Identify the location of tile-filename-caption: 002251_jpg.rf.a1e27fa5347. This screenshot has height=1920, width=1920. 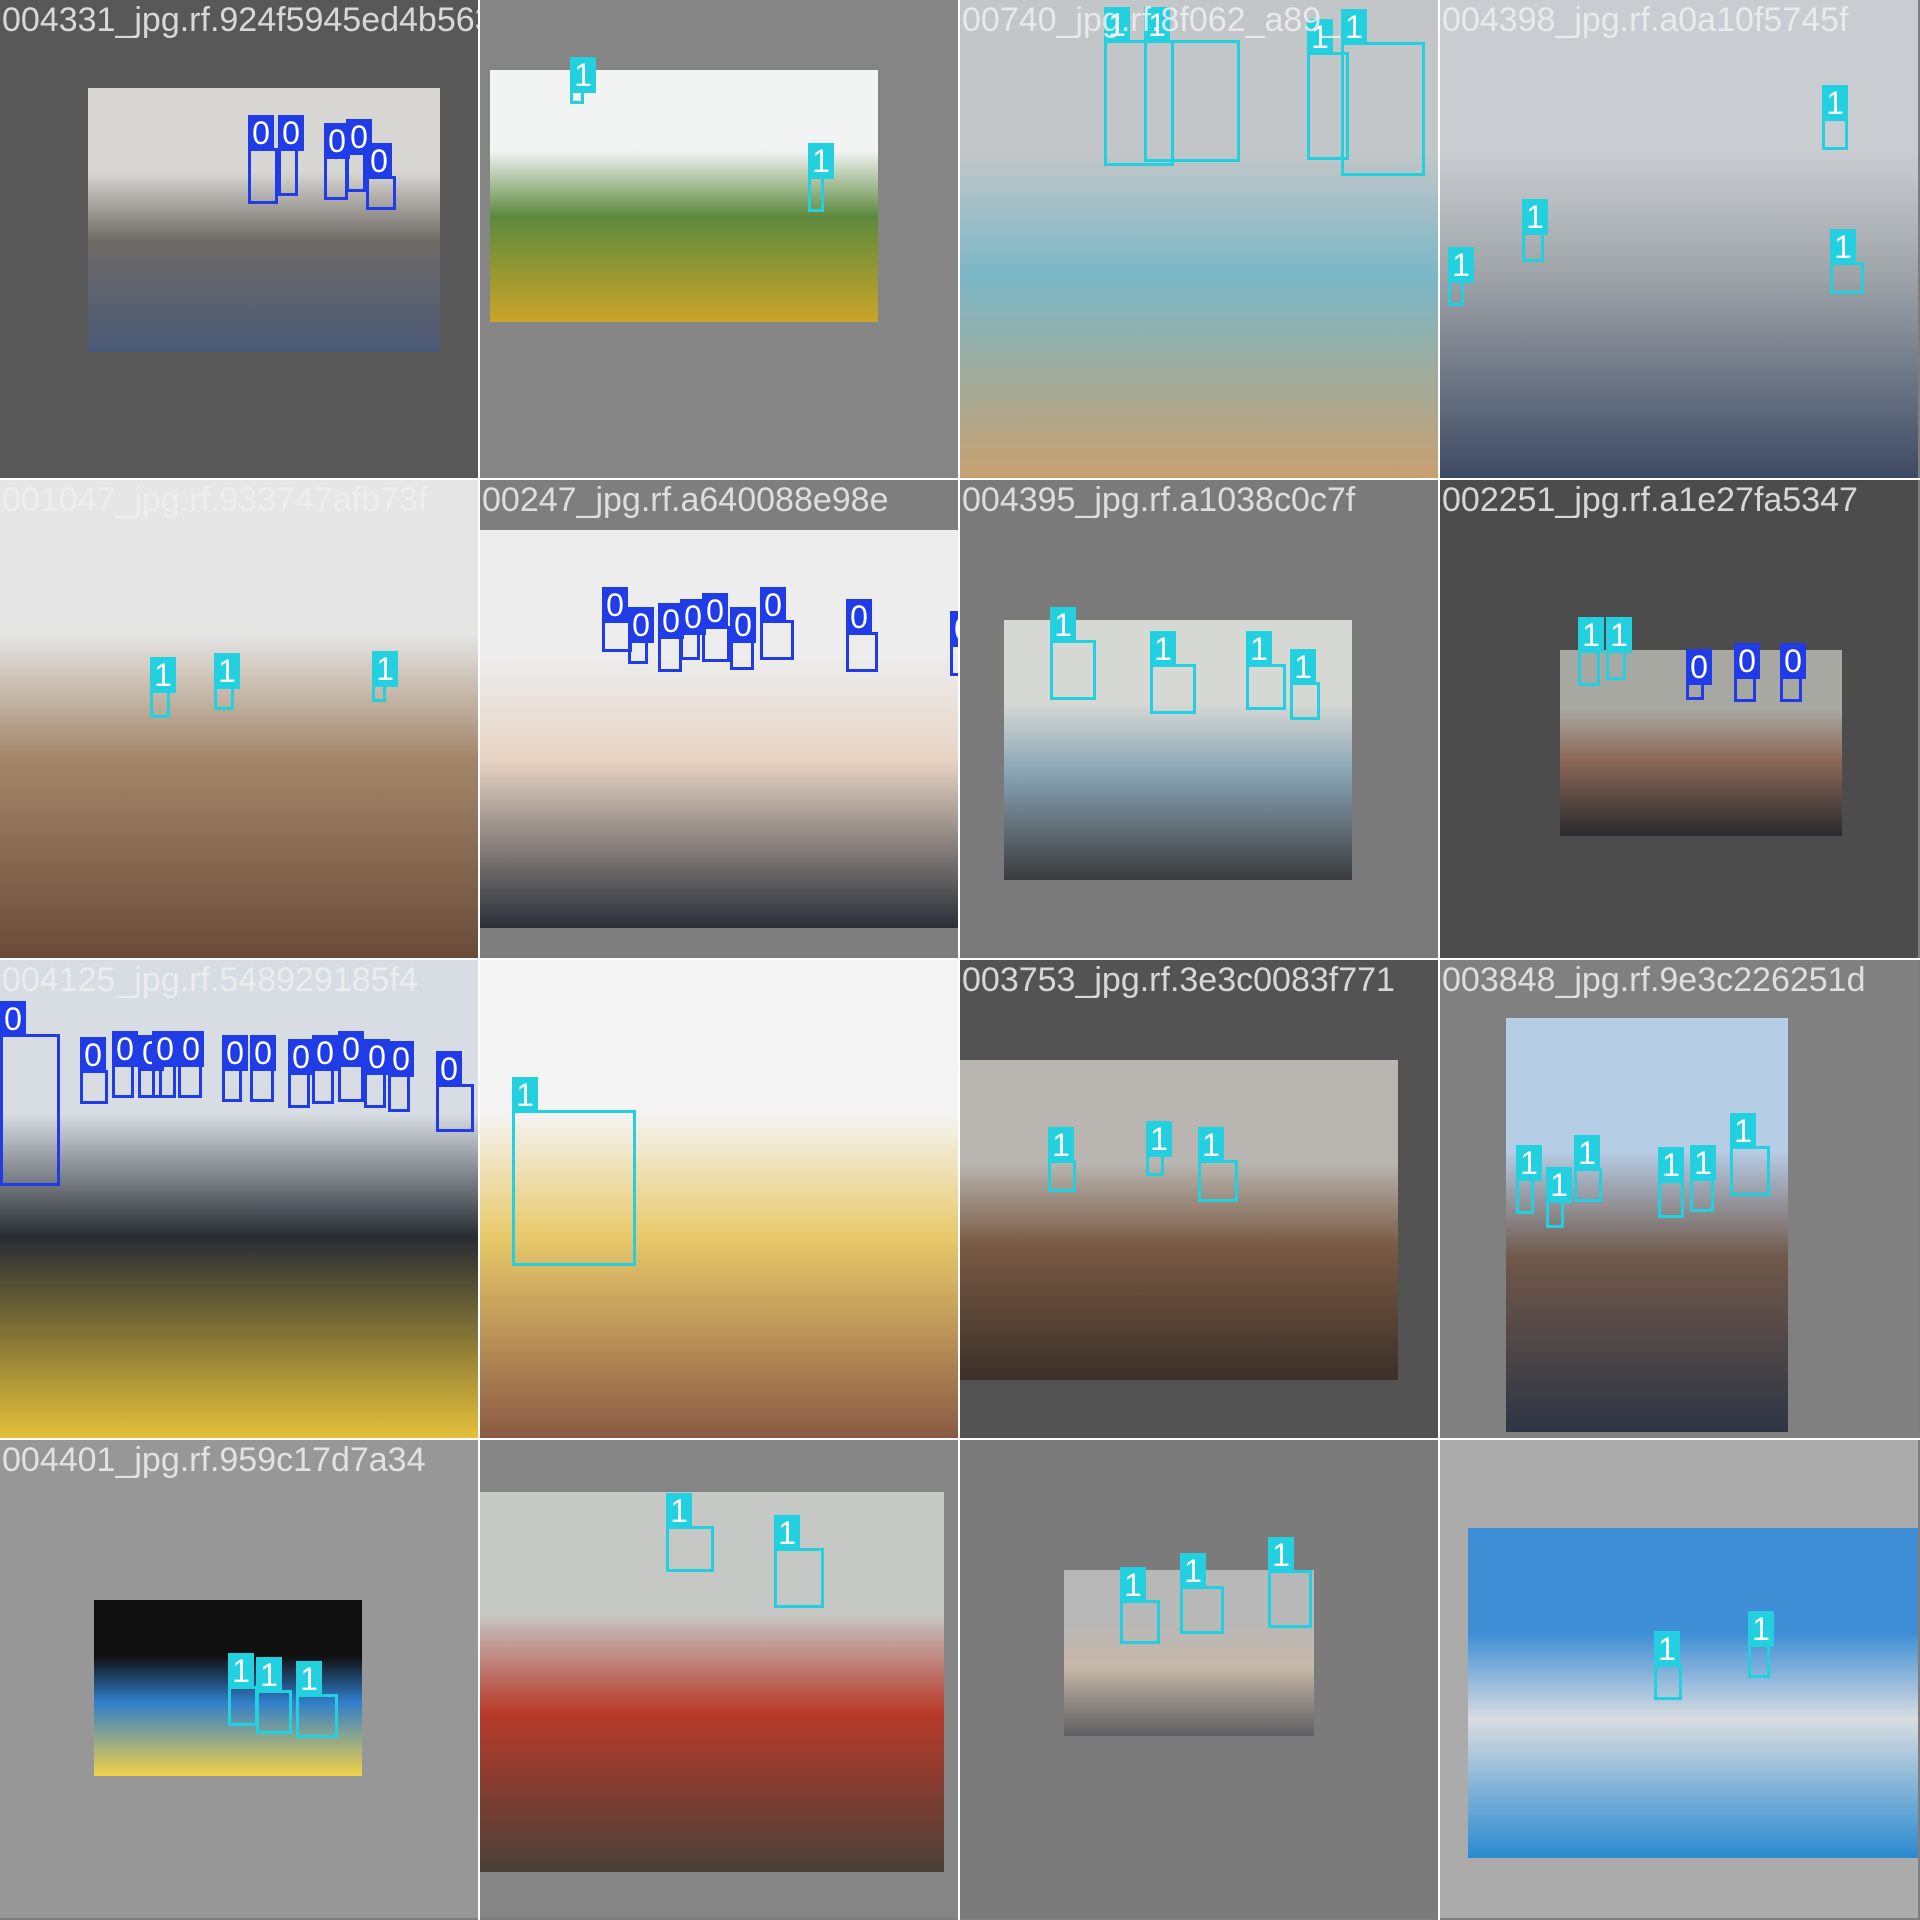
(1650, 500).